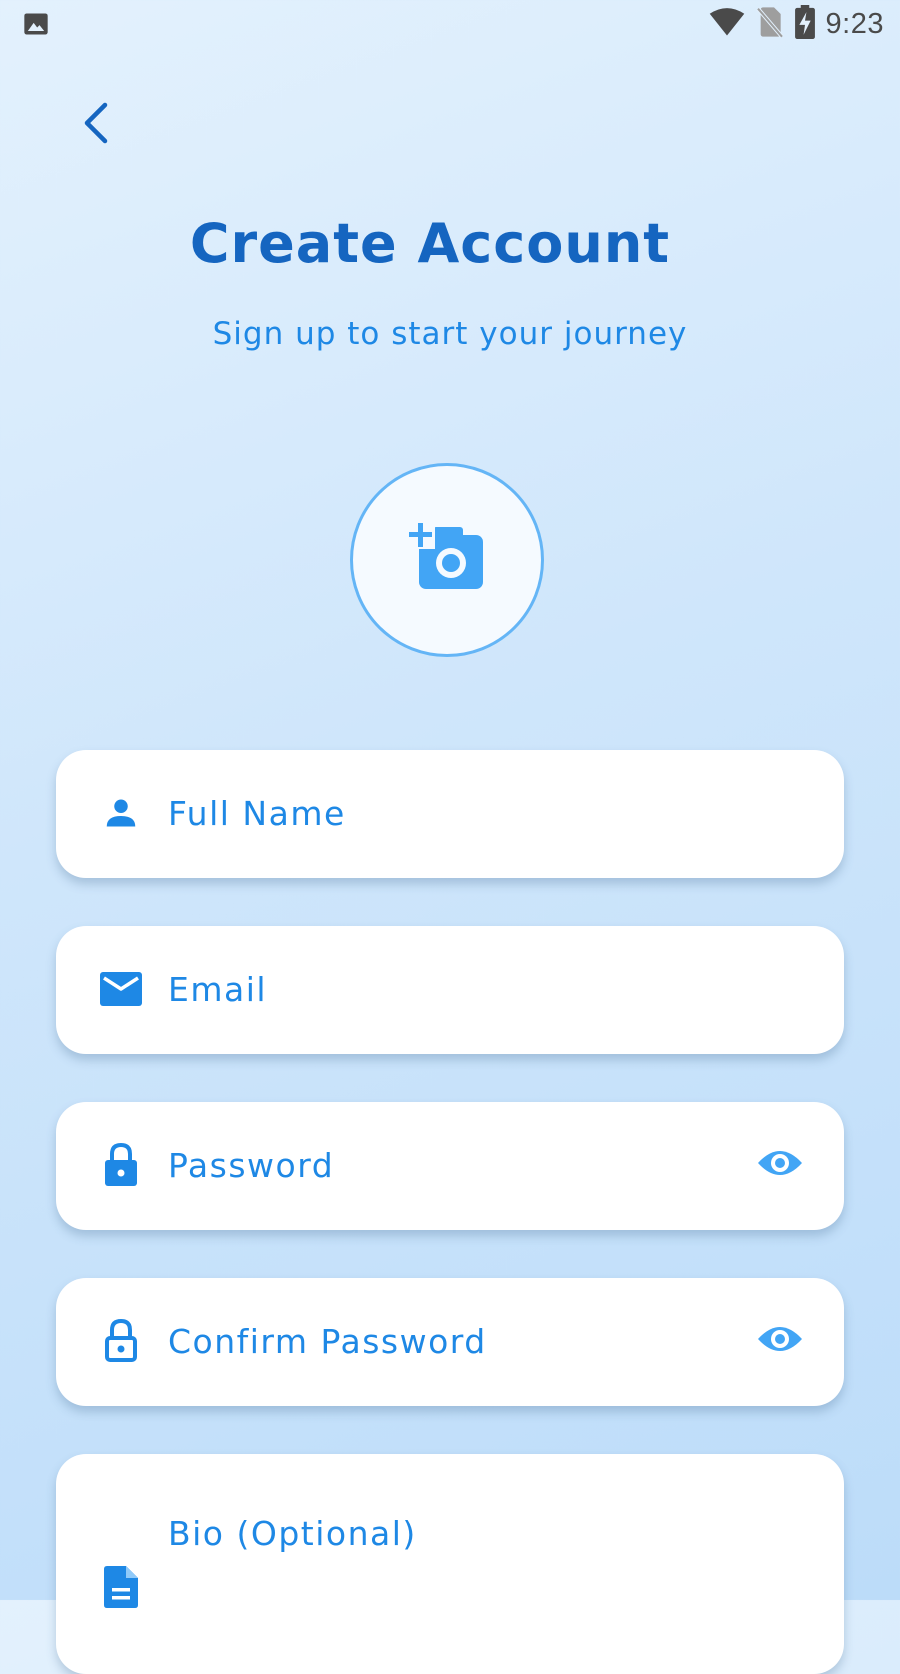 Image resolution: width=900 pixels, height=1674 pixels. Describe the element at coordinates (854, 23) in the screenshot. I see `status-time: 9:23` at that location.